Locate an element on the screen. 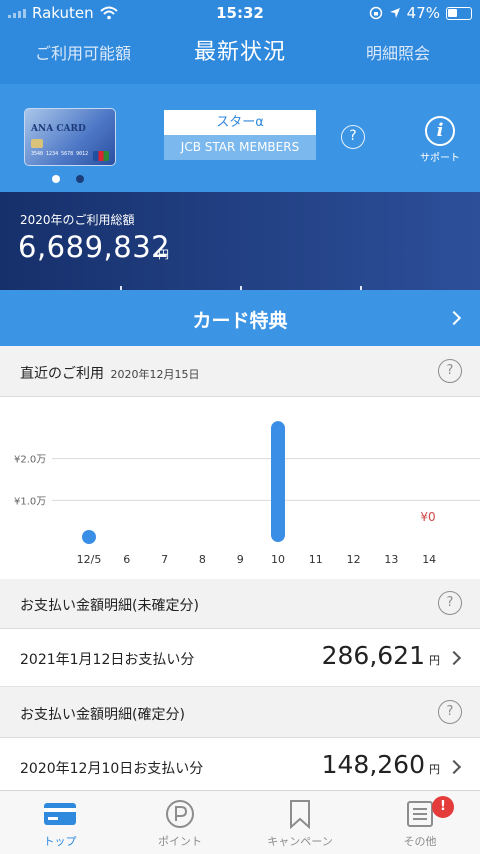 The image size is (480, 854). confirmed-amount: 148,260 is located at coordinates (373, 764).